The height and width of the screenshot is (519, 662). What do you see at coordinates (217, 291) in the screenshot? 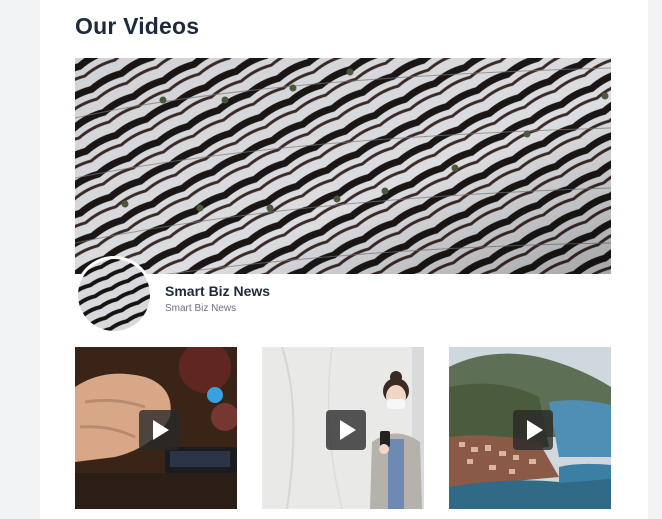
I see `channel-name: Smart Biz News` at bounding box center [217, 291].